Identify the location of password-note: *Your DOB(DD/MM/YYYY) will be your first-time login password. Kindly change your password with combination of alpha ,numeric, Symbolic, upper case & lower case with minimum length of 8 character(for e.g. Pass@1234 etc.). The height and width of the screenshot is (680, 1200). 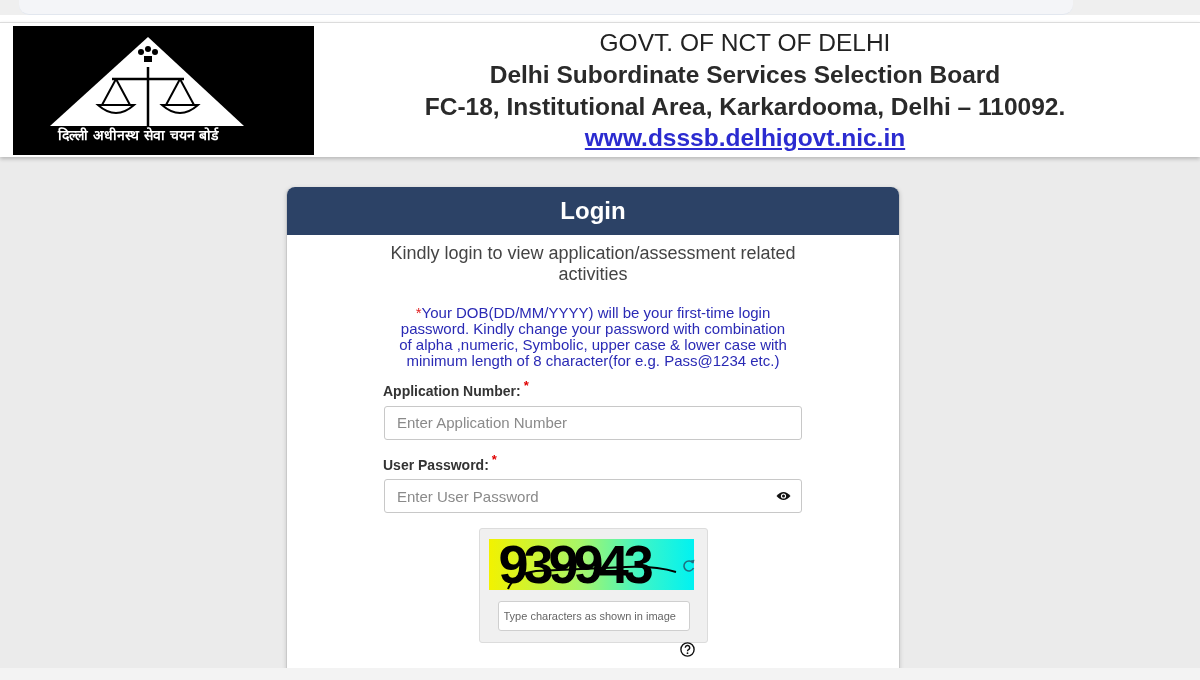
(593, 337).